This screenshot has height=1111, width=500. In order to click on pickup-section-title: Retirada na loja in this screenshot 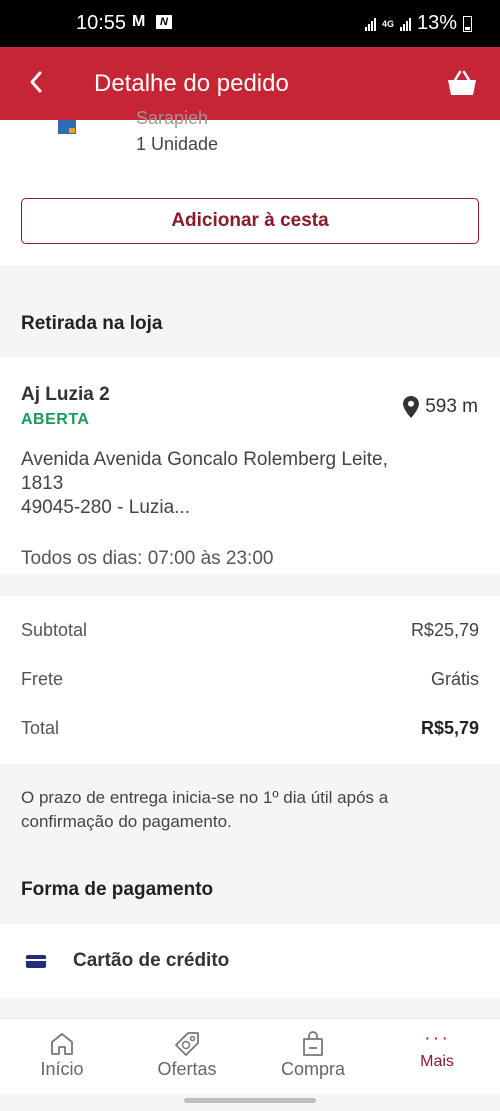, I will do `click(92, 323)`.